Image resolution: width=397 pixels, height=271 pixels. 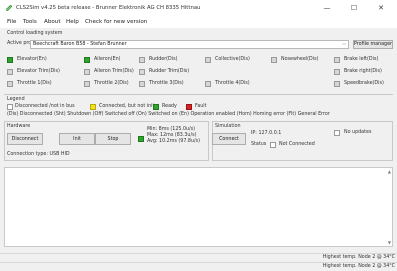 What do you see at coordinates (156, 107) in the screenshot?
I see `legend-ready-swatch` at bounding box center [156, 107].